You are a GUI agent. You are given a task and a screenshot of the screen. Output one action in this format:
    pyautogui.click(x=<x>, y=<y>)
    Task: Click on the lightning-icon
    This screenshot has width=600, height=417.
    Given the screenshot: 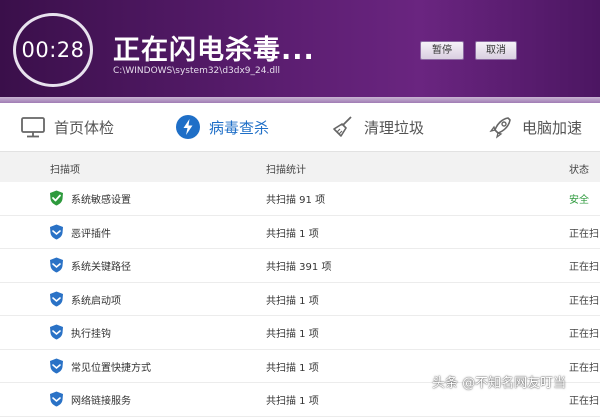 What is the action you would take?
    pyautogui.click(x=188, y=127)
    